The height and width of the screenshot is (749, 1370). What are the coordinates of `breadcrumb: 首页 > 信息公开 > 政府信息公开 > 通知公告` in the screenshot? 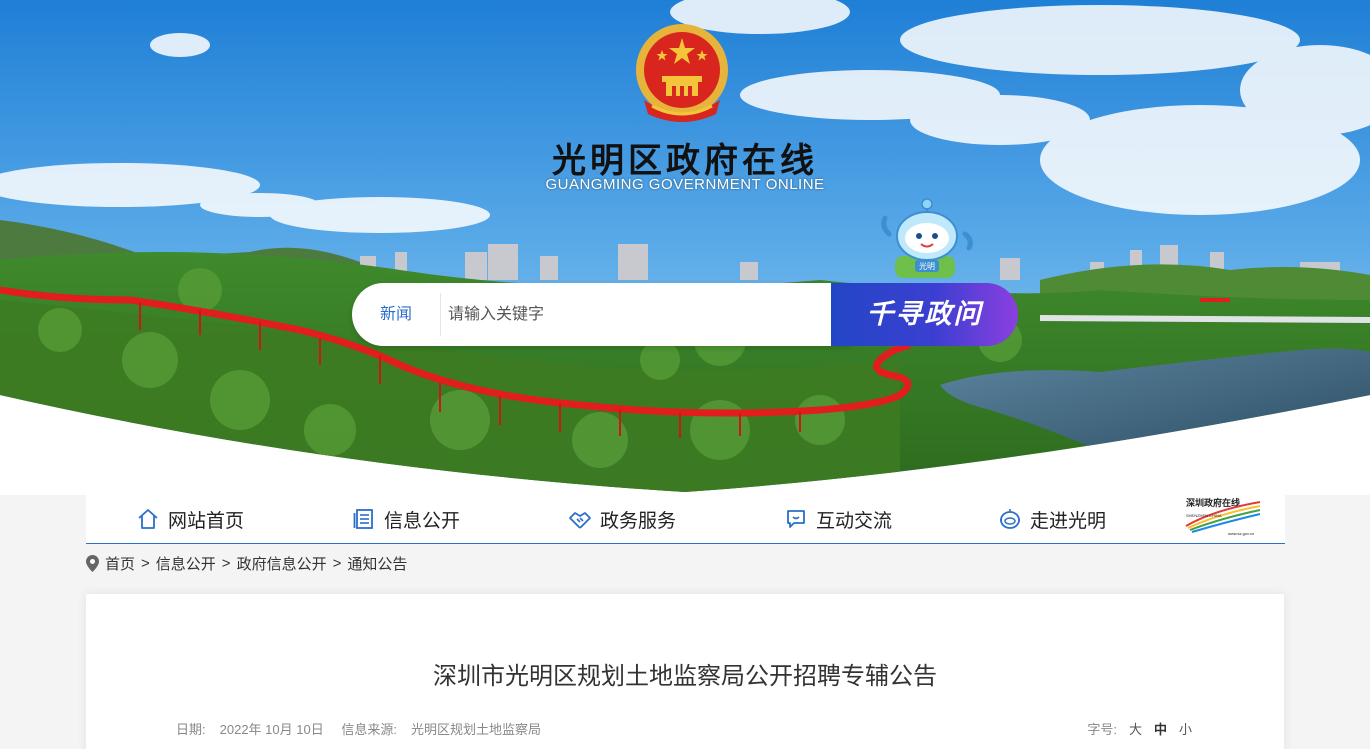 It's located at (246, 563).